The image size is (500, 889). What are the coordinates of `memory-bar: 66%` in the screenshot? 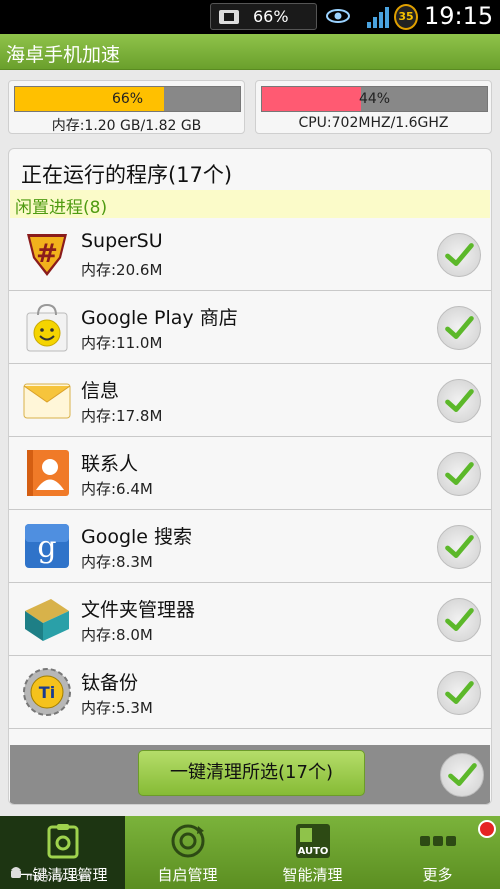 It's located at (127, 99).